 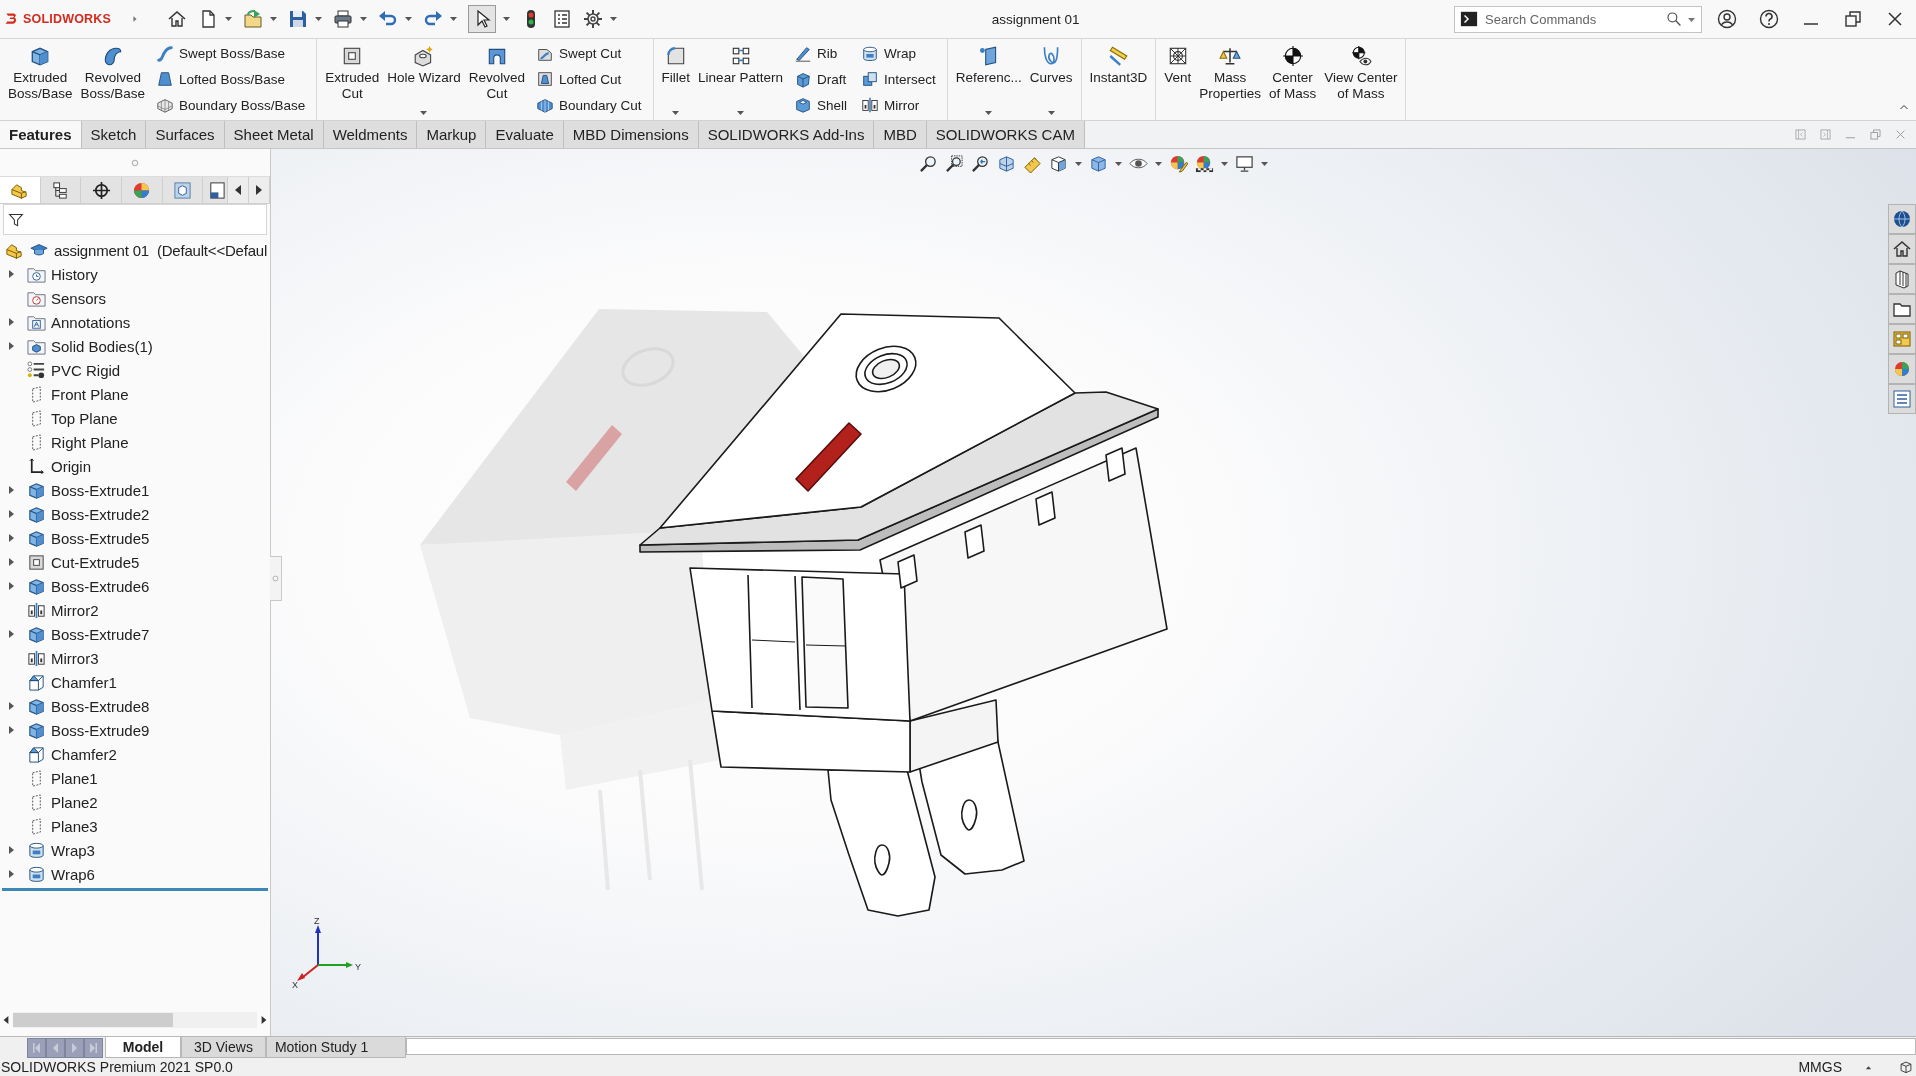 What do you see at coordinates (1005, 134) in the screenshot?
I see `command-tab: SOLIDWORKS CAM` at bounding box center [1005, 134].